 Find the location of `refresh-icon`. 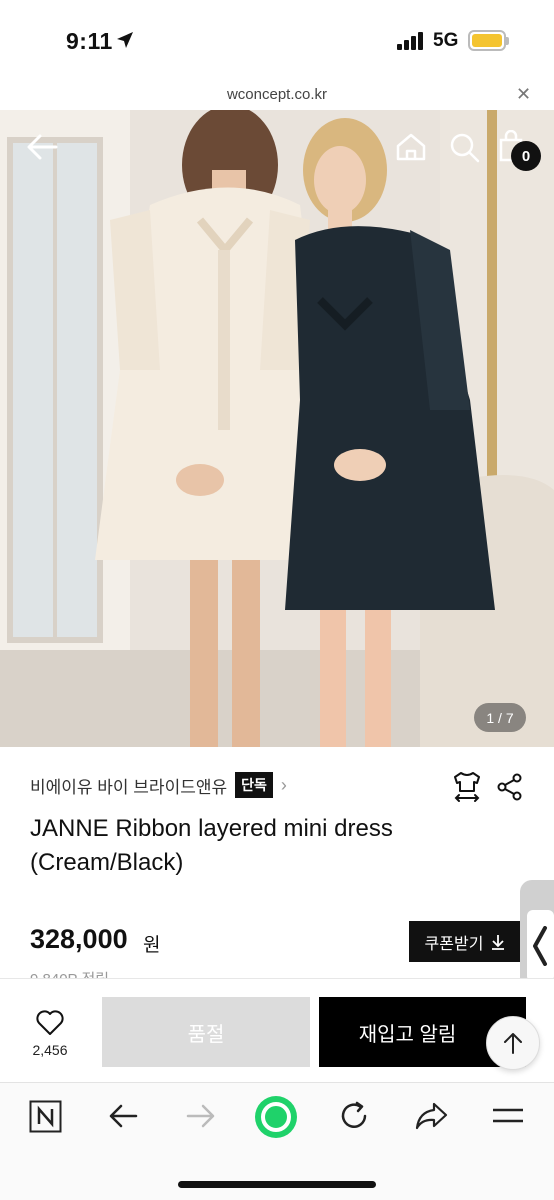

refresh-icon is located at coordinates (354, 1116).